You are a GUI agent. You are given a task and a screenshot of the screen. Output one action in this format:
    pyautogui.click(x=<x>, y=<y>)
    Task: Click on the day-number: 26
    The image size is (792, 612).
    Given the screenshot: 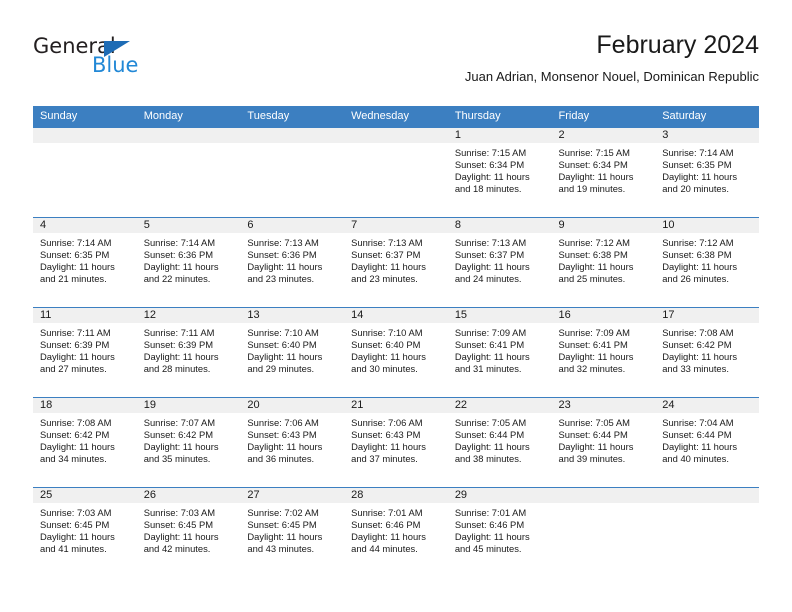 What is the action you would take?
    pyautogui.click(x=188, y=495)
    